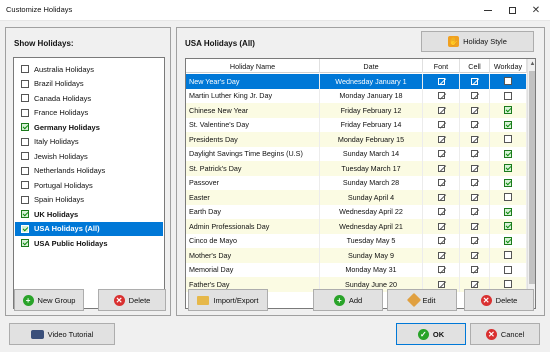 Image resolution: width=550 pixels, height=352 pixels. I want to click on column-header-date: Date, so click(371, 66).